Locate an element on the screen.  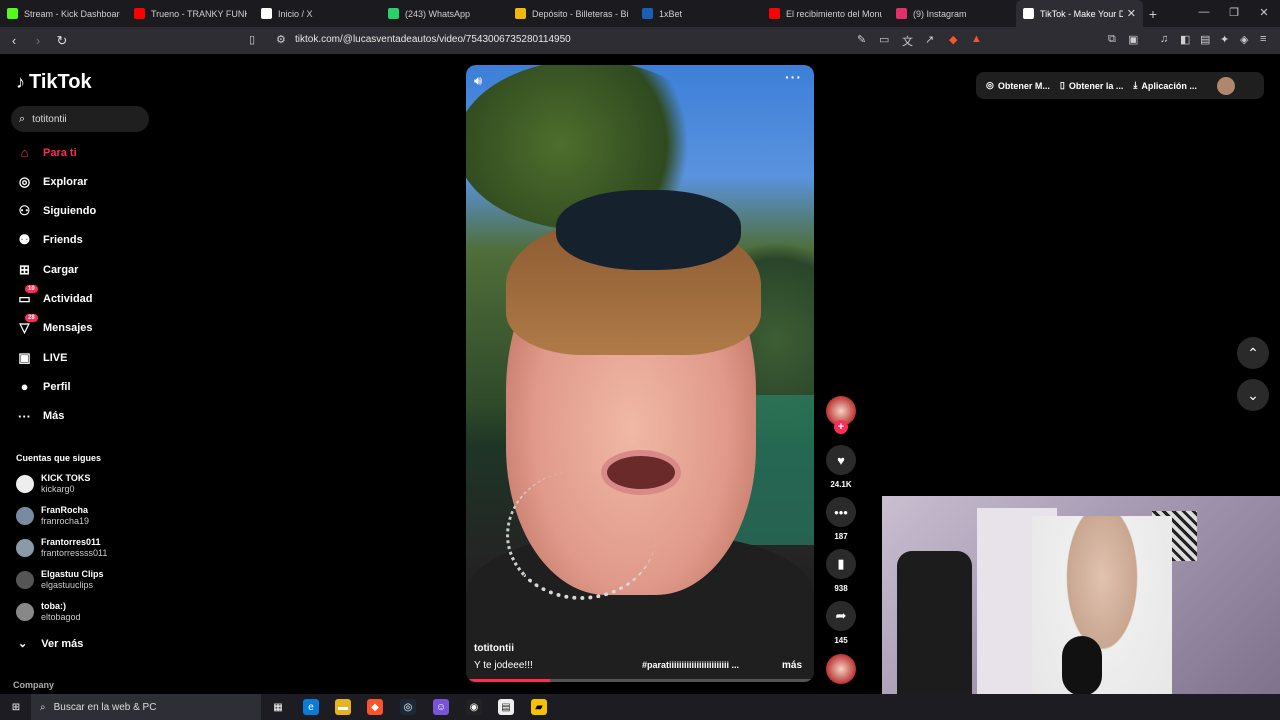
tiktok-logo: ♪ TikTok is located at coordinates (54, 82).